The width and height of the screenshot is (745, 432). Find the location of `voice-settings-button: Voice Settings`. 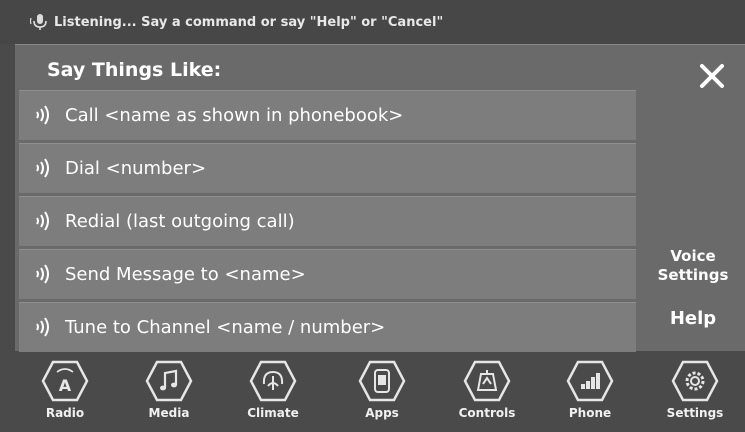

voice-settings-button: Voice Settings is located at coordinates (693, 266).